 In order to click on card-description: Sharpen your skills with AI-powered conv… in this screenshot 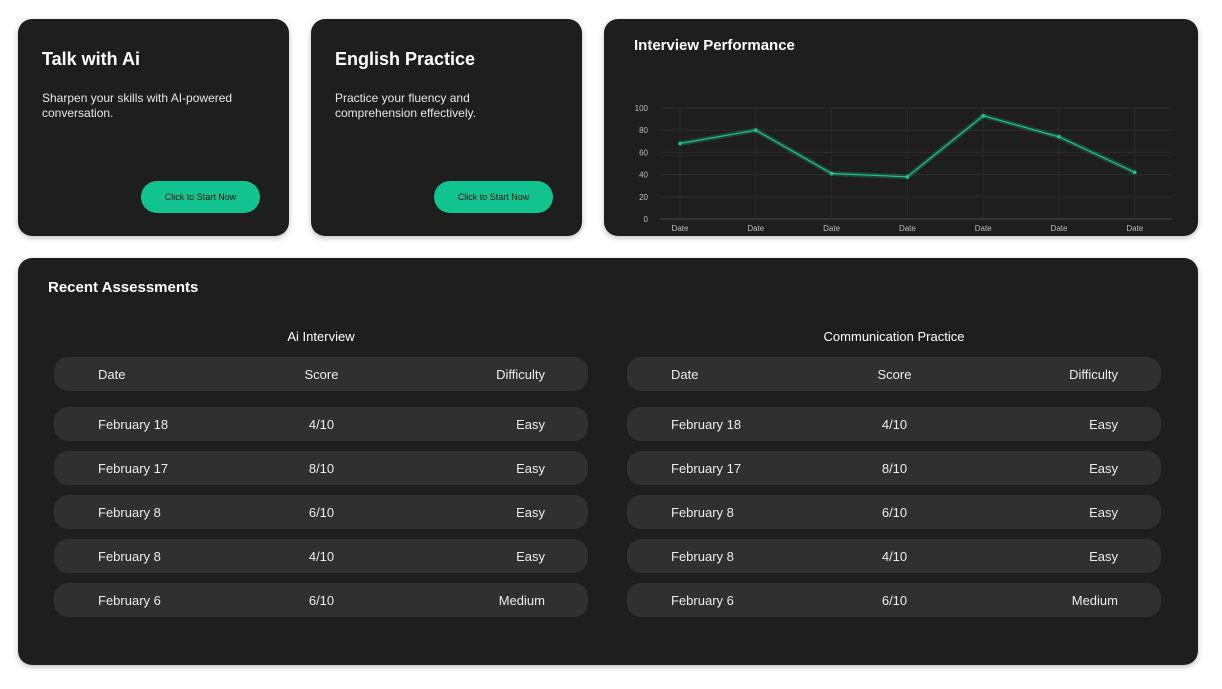, I will do `click(137, 105)`.